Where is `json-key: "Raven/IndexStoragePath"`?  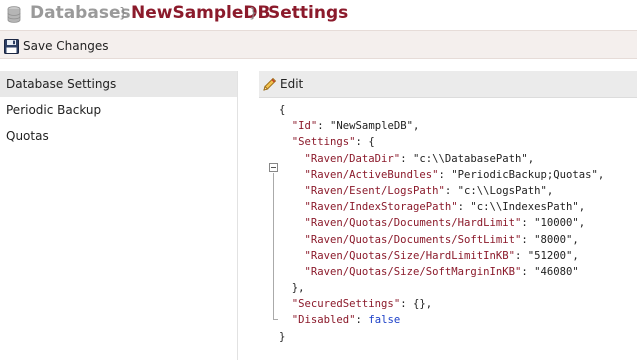
json-key: "Raven/IndexStoragePath" is located at coordinates (381, 207).